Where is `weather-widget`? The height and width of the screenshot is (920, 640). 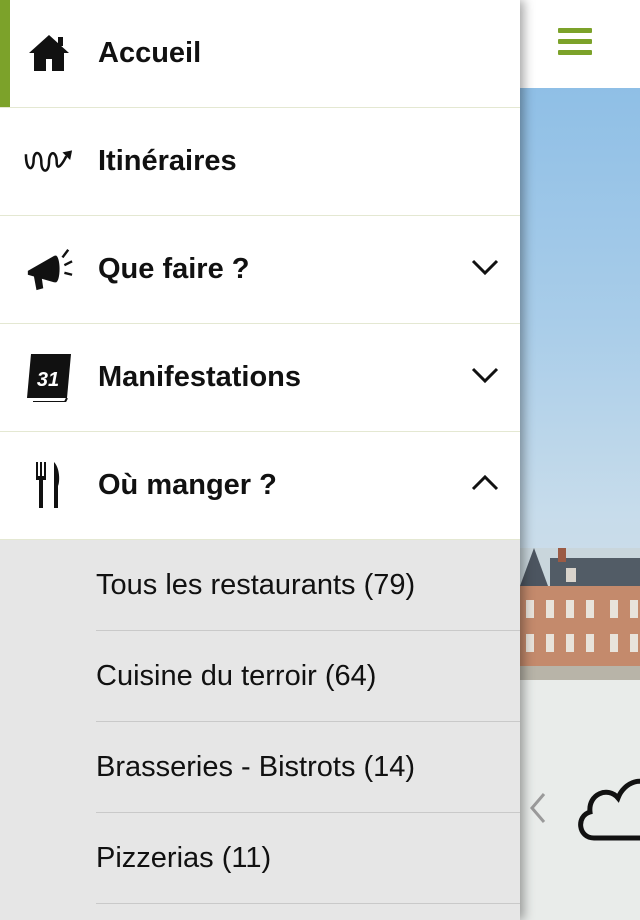
weather-widget is located at coordinates (580, 800).